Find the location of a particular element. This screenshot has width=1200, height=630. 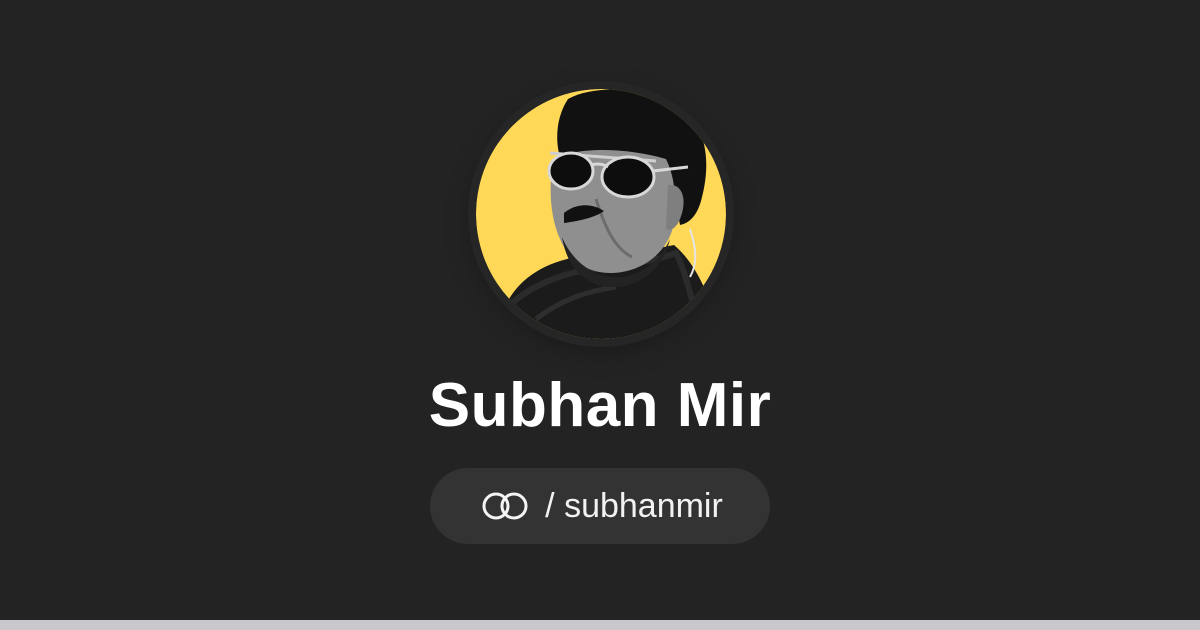

profile-handle-link: / subhanmir is located at coordinates (600, 506).